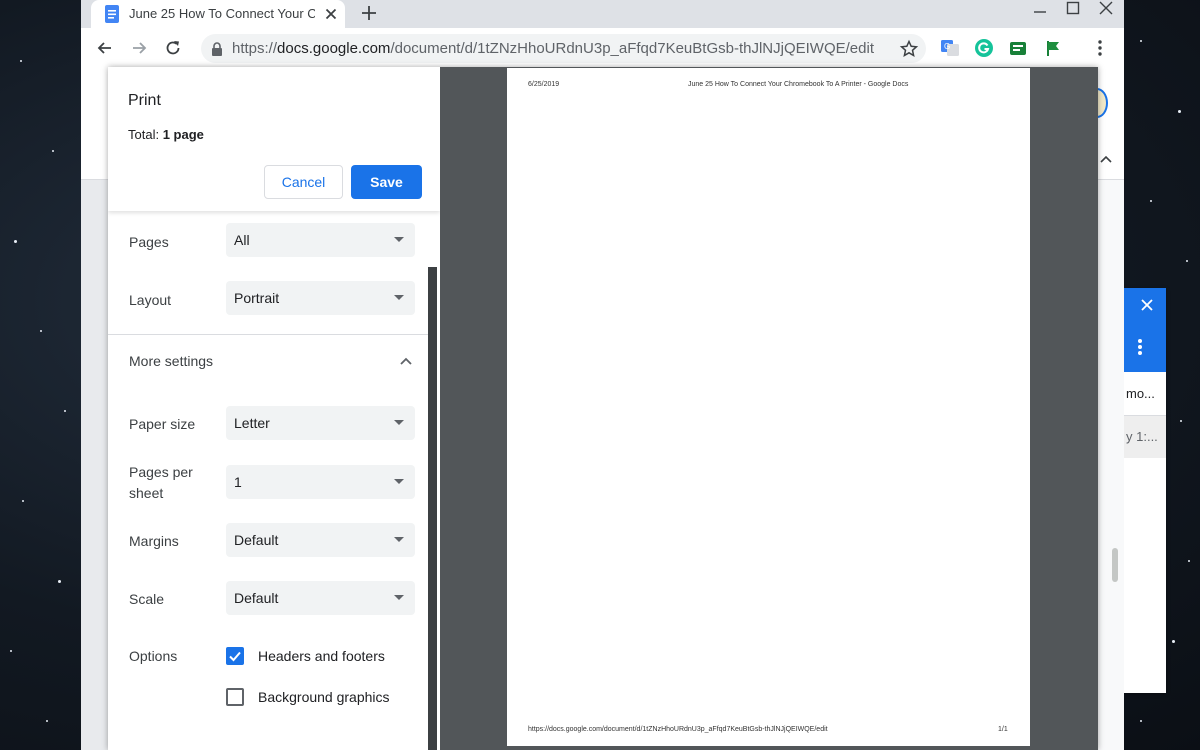  Describe the element at coordinates (268, 334) in the screenshot. I see `divider` at that location.